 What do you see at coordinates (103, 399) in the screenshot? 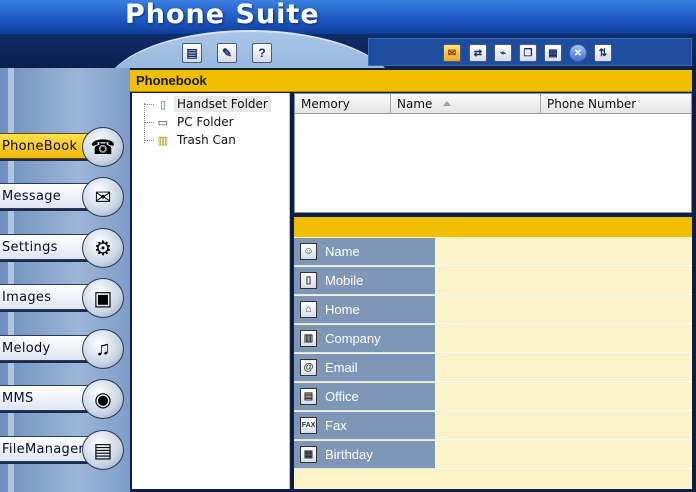
I see `balloon-icon: ◉` at bounding box center [103, 399].